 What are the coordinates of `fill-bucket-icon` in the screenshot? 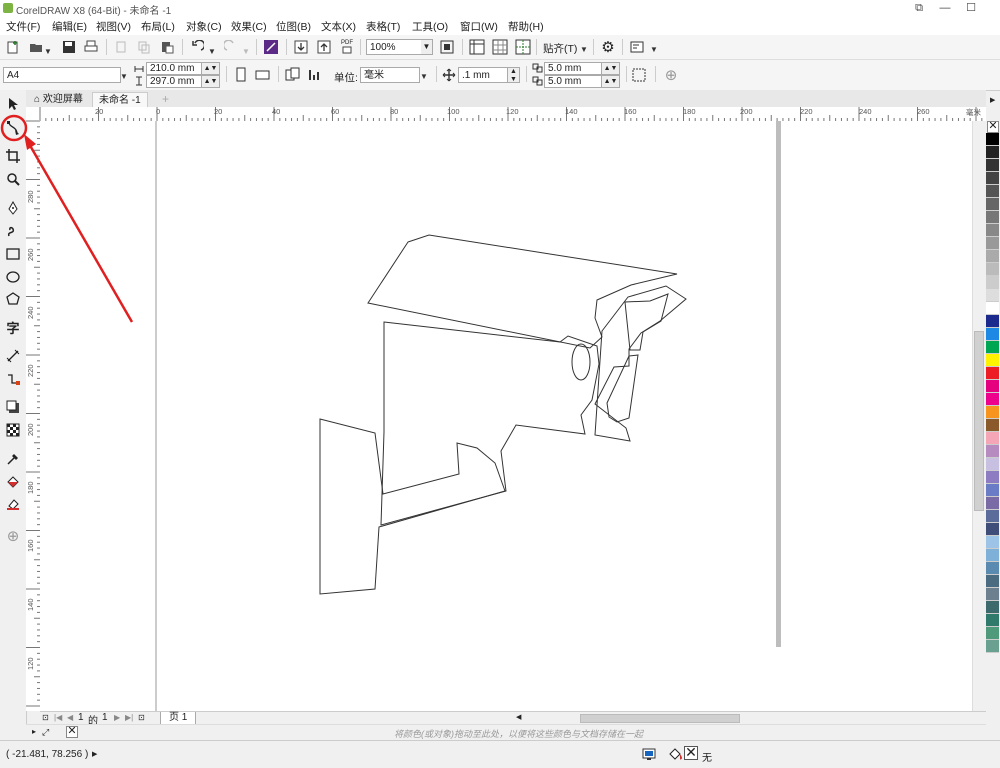 It's located at (676, 755).